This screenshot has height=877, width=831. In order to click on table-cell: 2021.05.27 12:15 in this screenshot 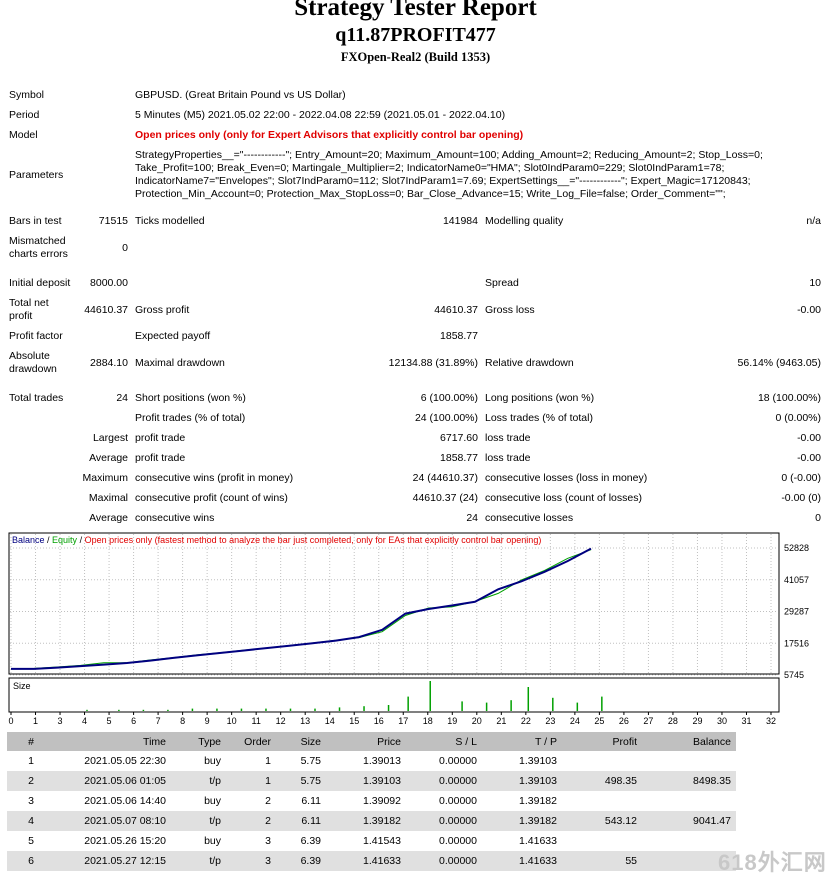, I will do `click(105, 861)`.